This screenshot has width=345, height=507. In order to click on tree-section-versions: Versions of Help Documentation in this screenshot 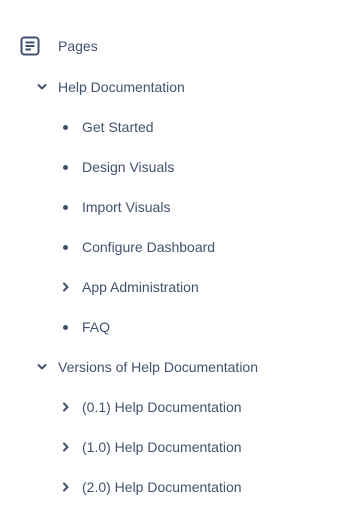, I will do `click(172, 367)`.